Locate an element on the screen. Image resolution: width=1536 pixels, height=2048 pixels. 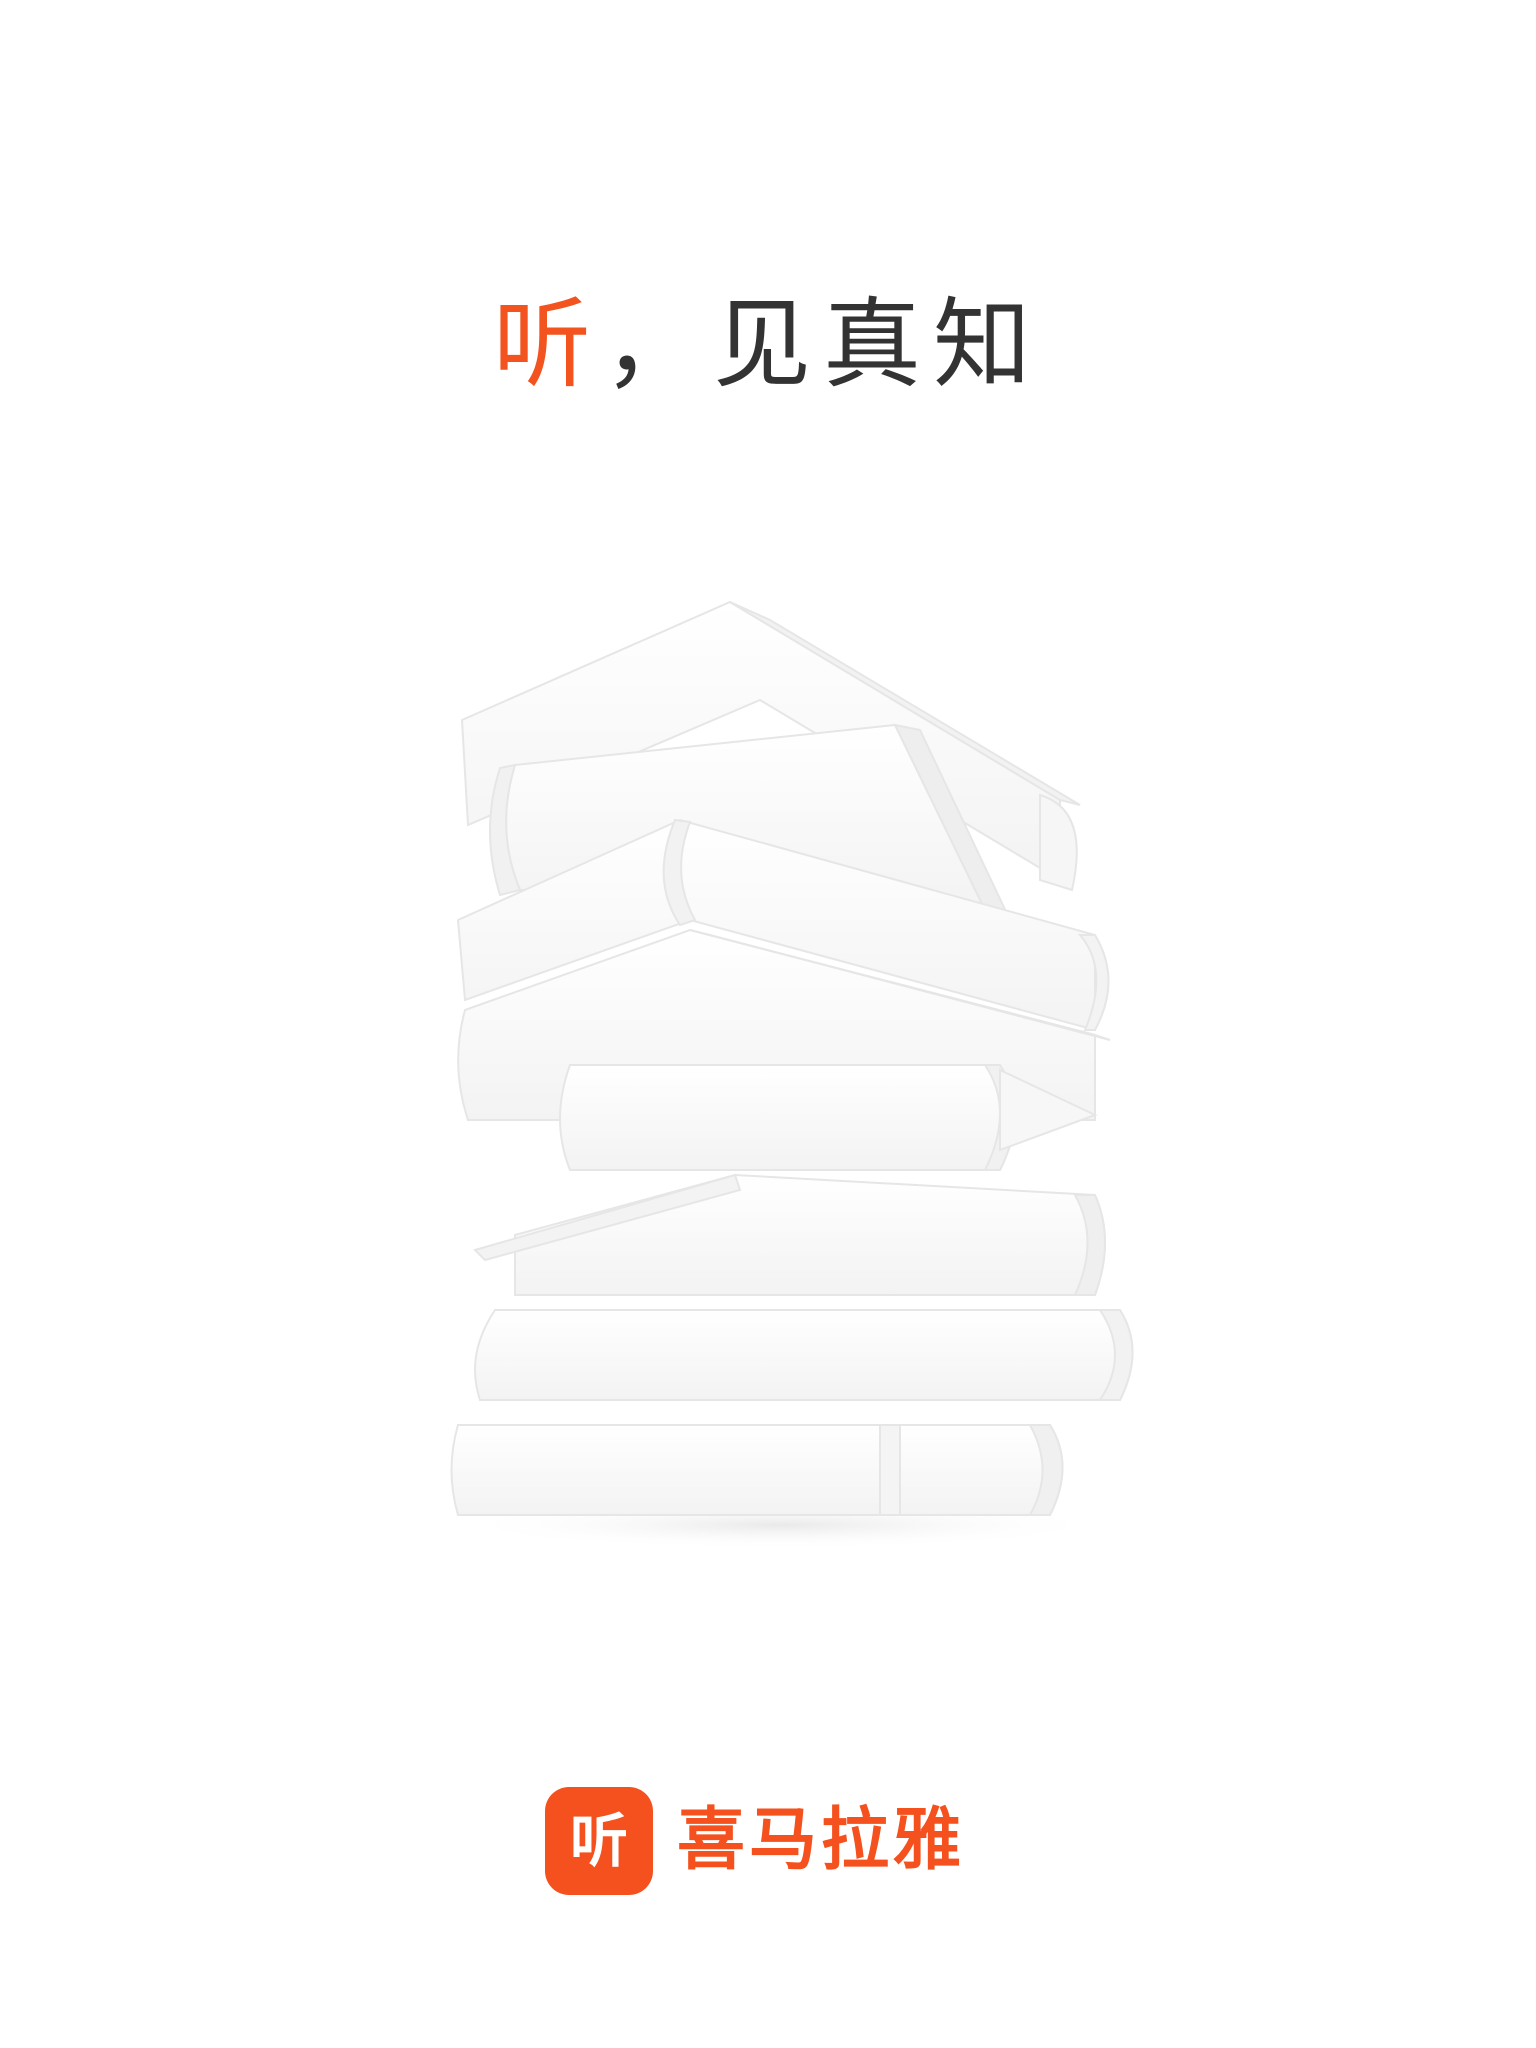
brand-icon-text: 听 is located at coordinates (598, 1841).